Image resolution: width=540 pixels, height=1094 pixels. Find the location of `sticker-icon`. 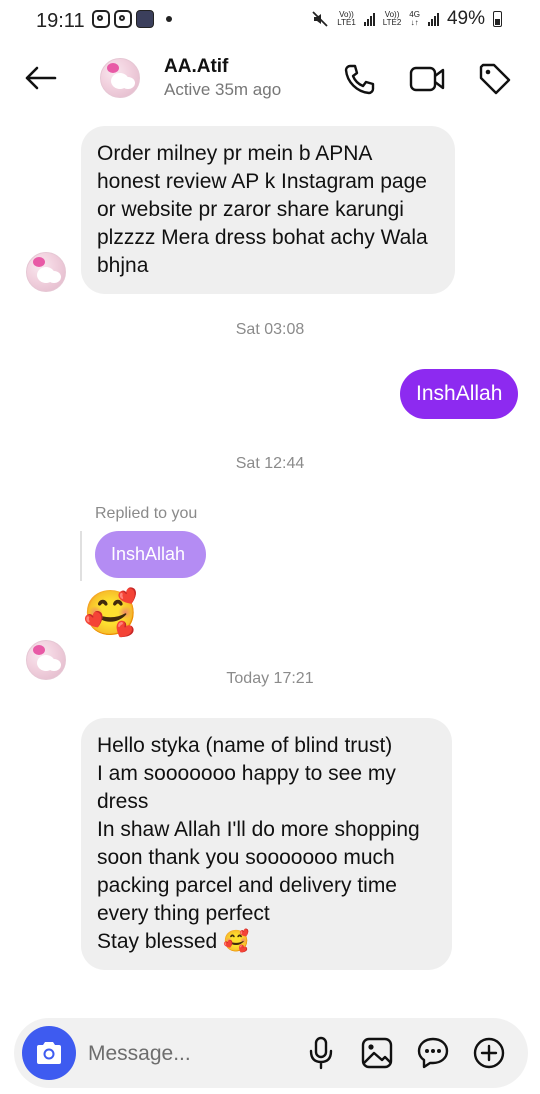

sticker-icon is located at coordinates (433, 1053).